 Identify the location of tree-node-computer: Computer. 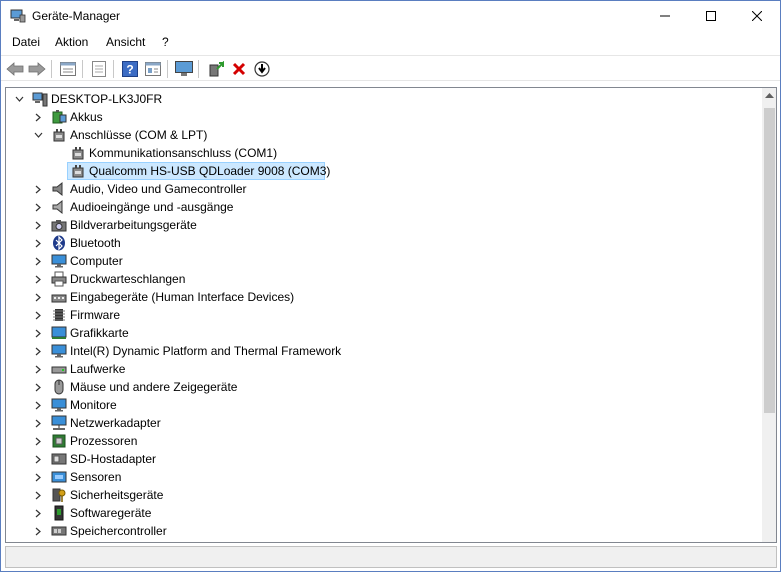
(384, 261).